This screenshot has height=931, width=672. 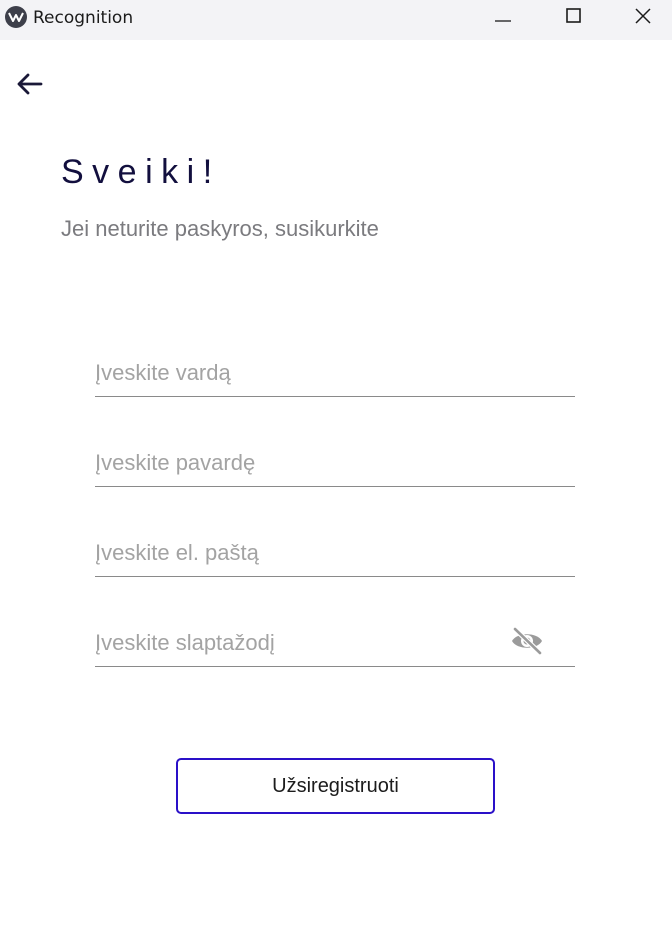 I want to click on password-input, so click(x=295, y=643).